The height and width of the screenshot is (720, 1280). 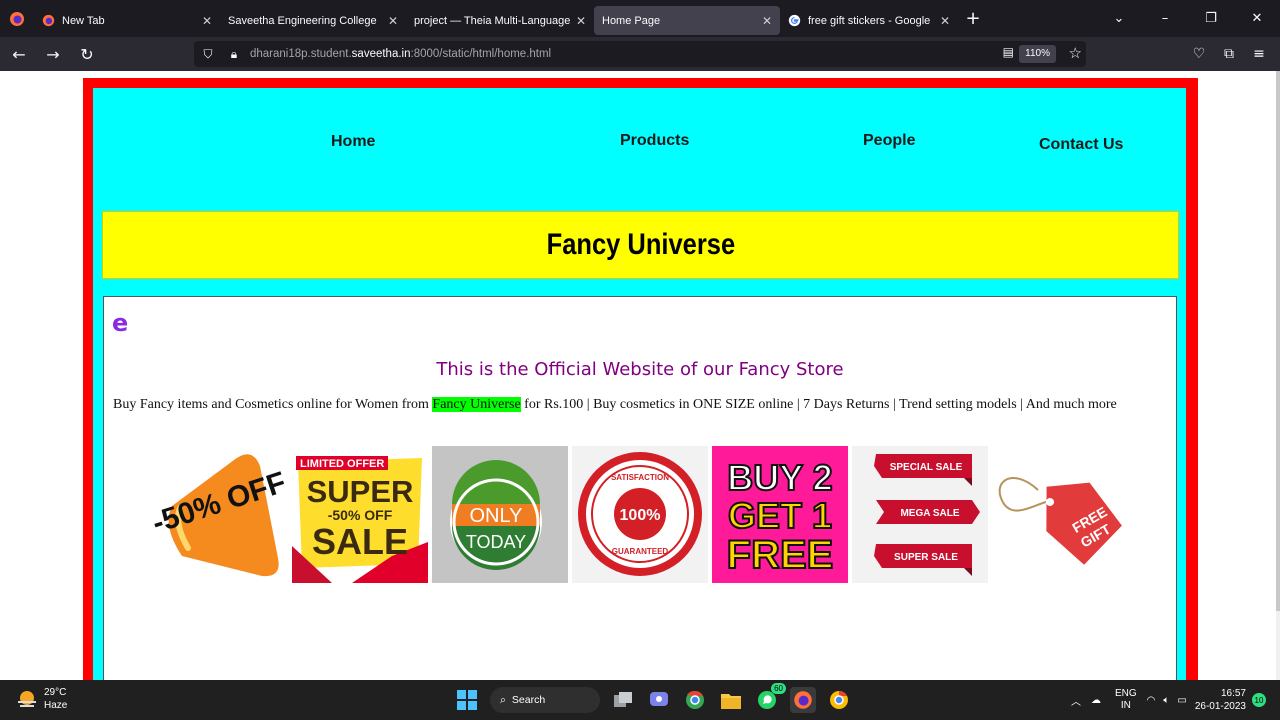 I want to click on menu-link-contact-us: Contact Us, so click(x=1081, y=145).